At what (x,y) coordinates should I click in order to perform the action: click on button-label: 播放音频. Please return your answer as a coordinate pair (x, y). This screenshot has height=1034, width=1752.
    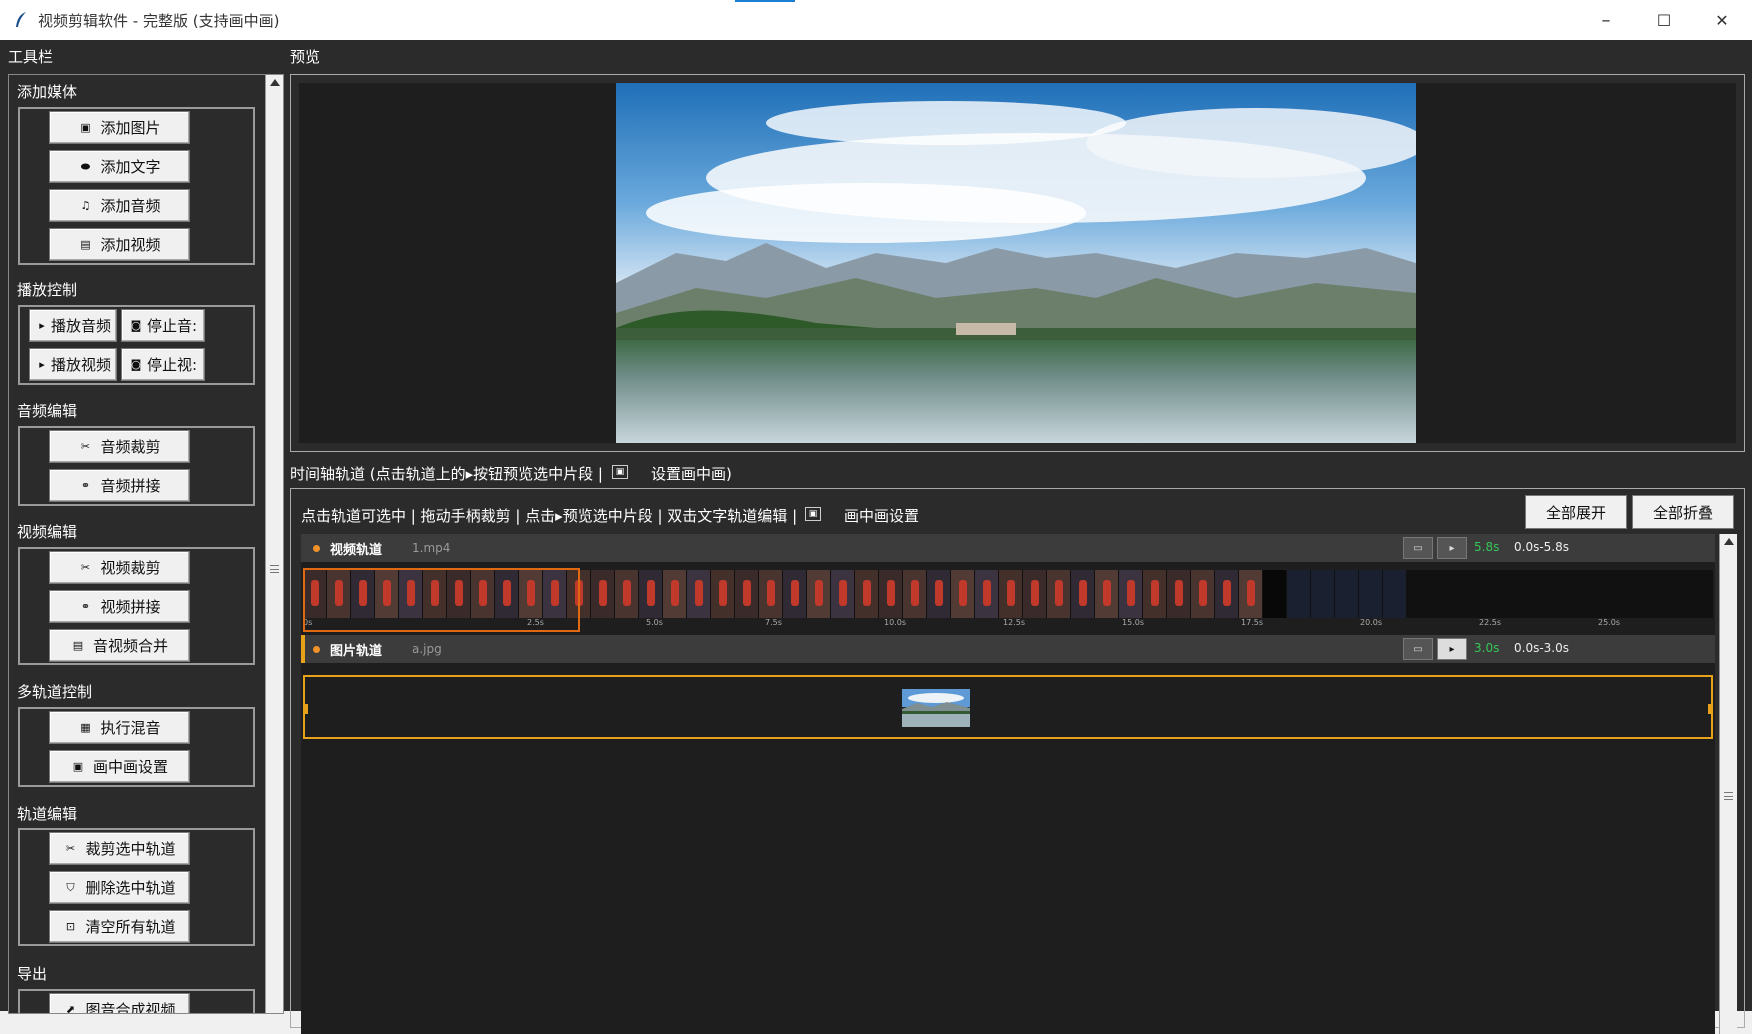
    Looking at the image, I should click on (80, 326).